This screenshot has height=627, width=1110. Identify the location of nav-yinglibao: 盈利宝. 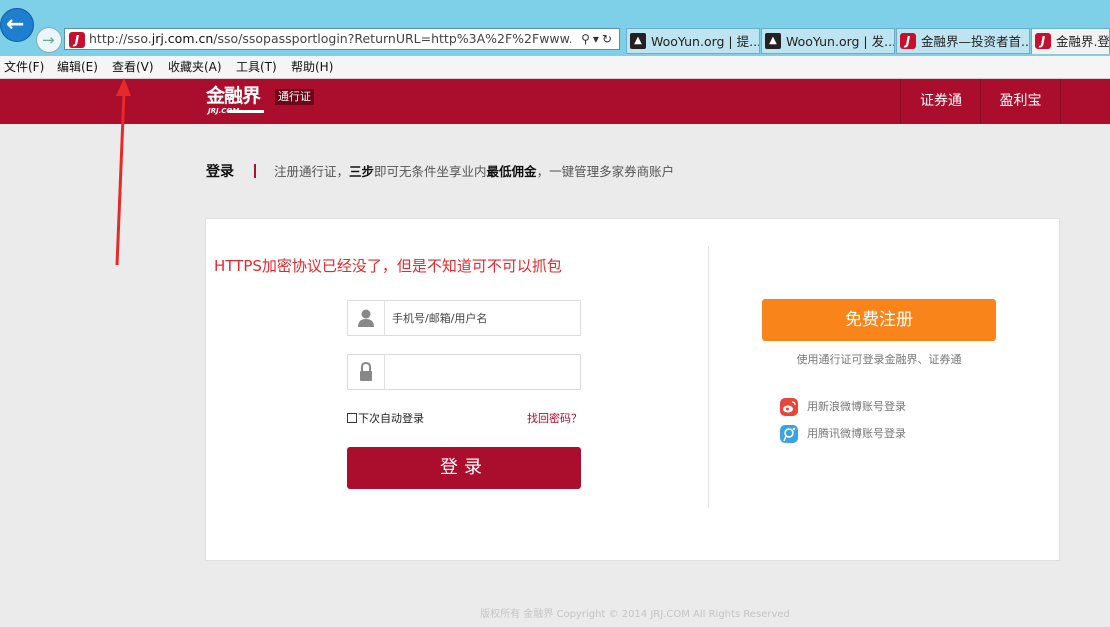
(1020, 101).